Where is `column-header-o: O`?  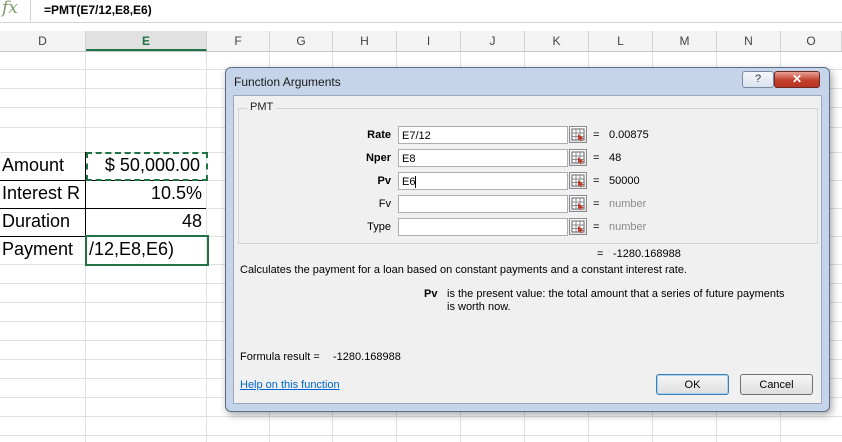
column-header-o: O is located at coordinates (811, 41).